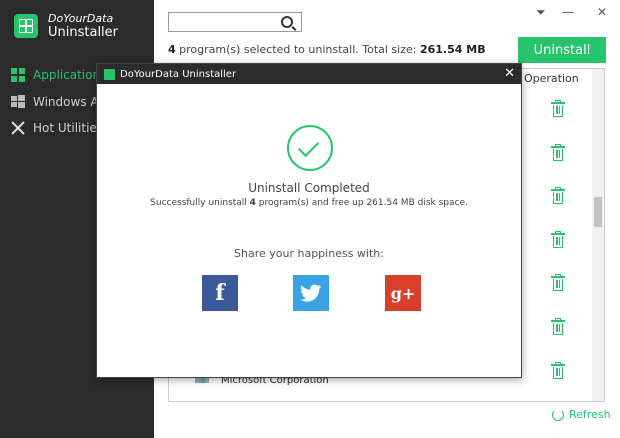  What do you see at coordinates (309, 188) in the screenshot?
I see `dialog-heading: Uninstall Completed` at bounding box center [309, 188].